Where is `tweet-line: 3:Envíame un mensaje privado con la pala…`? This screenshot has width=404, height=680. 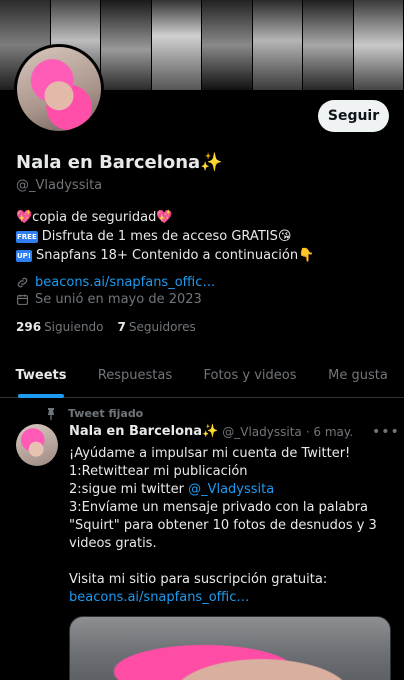 tweet-line: 3:Envíame un mensaje privado con la pala… is located at coordinates (218, 507).